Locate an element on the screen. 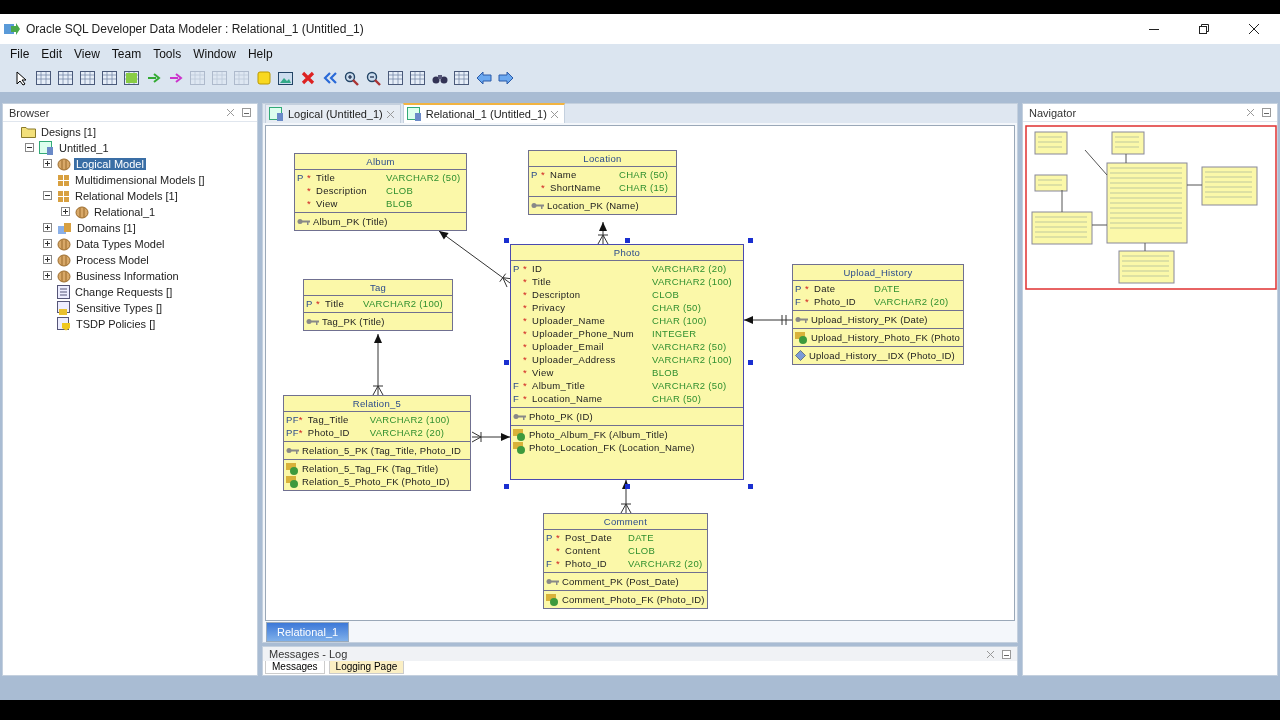  note-icon is located at coordinates (263, 78).